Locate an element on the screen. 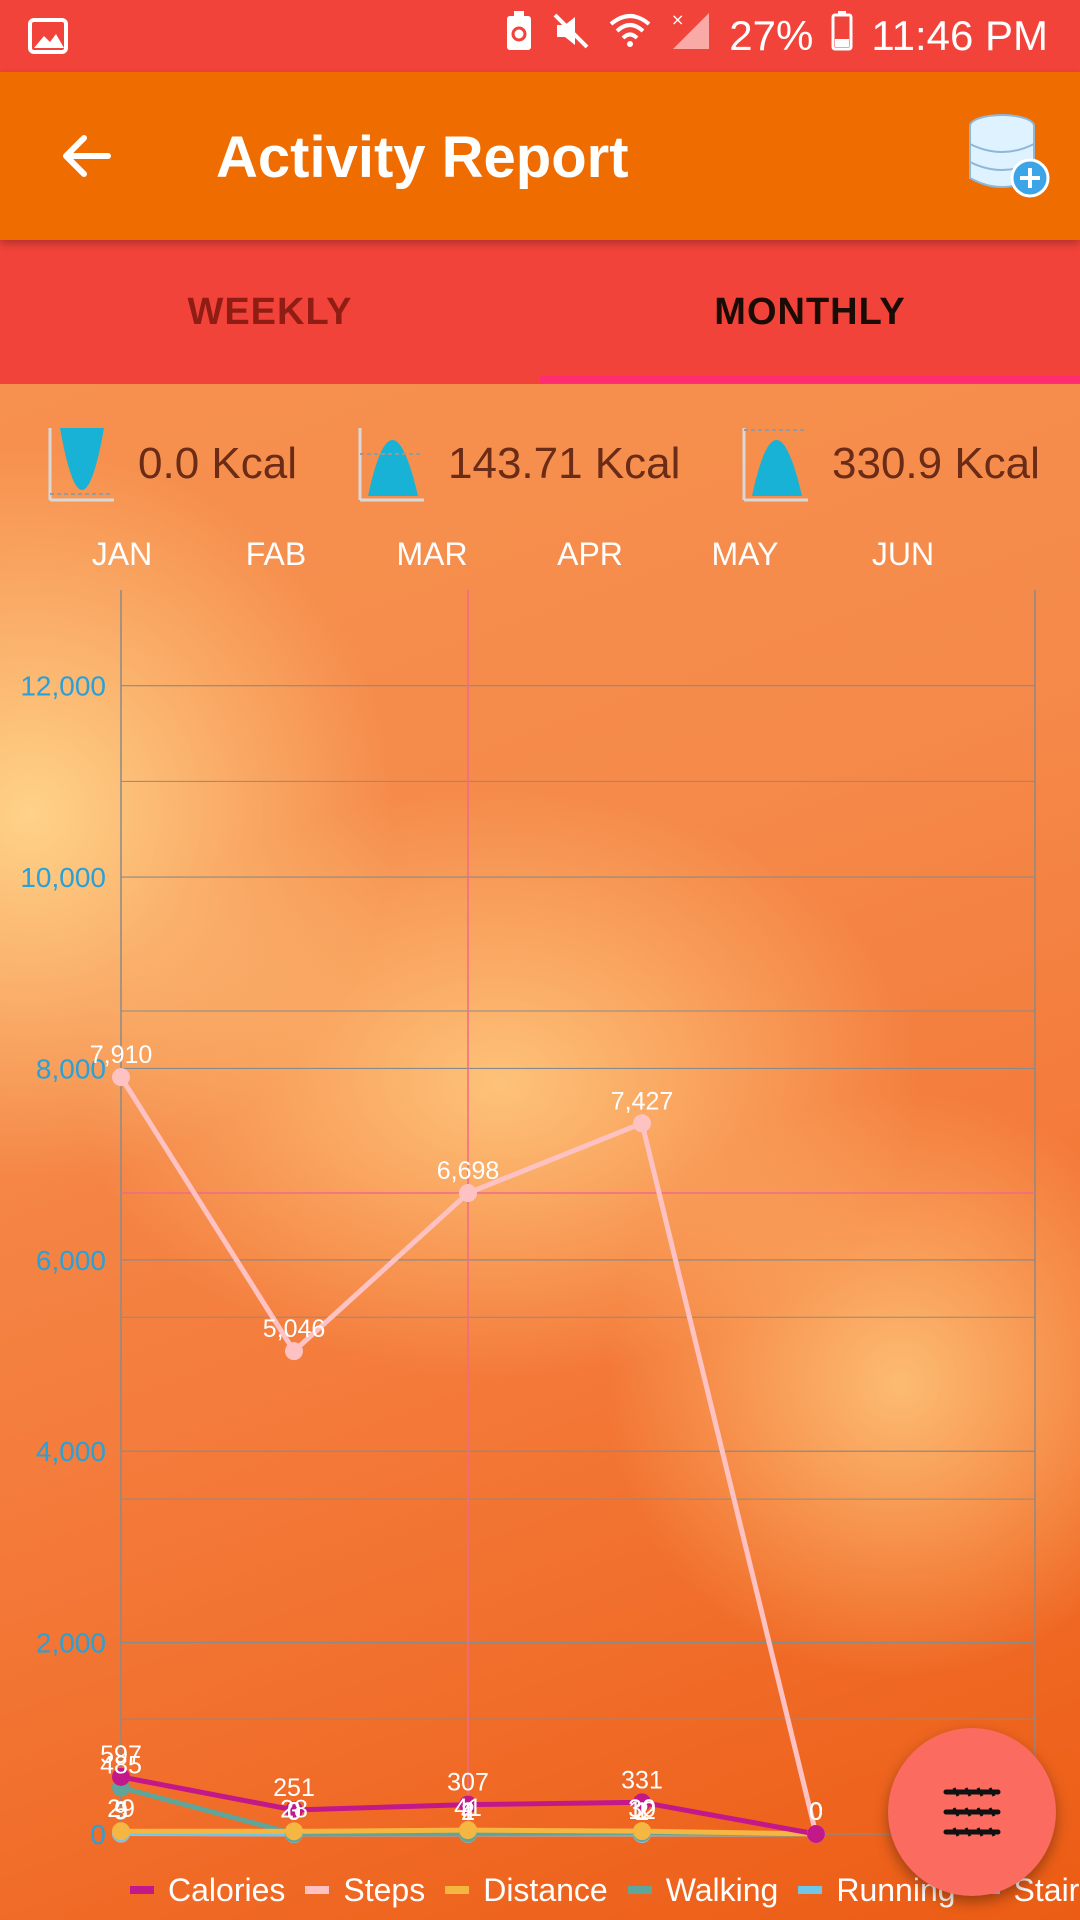  signal-icon: × is located at coordinates (690, 35).